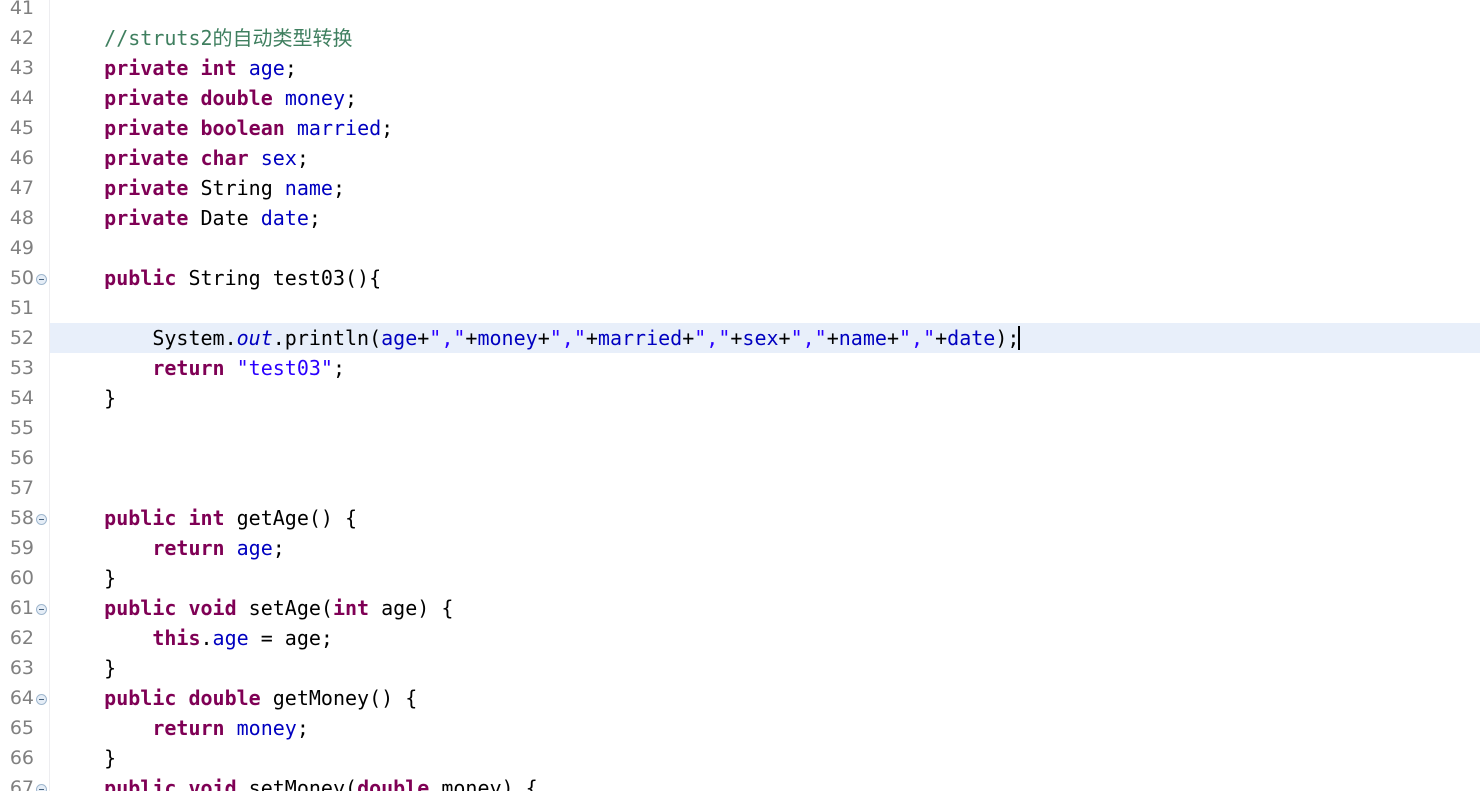 The width and height of the screenshot is (1480, 791). I want to click on code-line: 59 return age;, so click(740, 548).